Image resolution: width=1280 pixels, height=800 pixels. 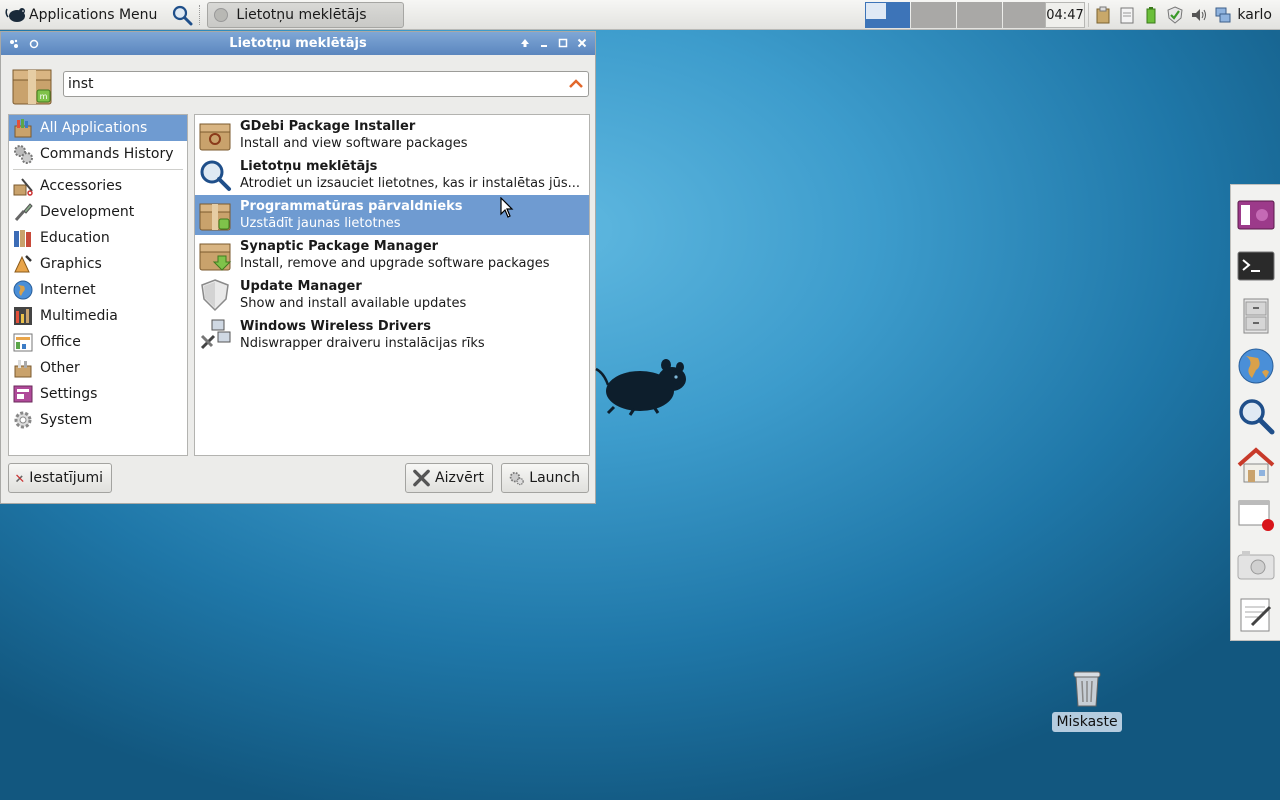 What do you see at coordinates (1103, 15) in the screenshot?
I see `clipboard-icon` at bounding box center [1103, 15].